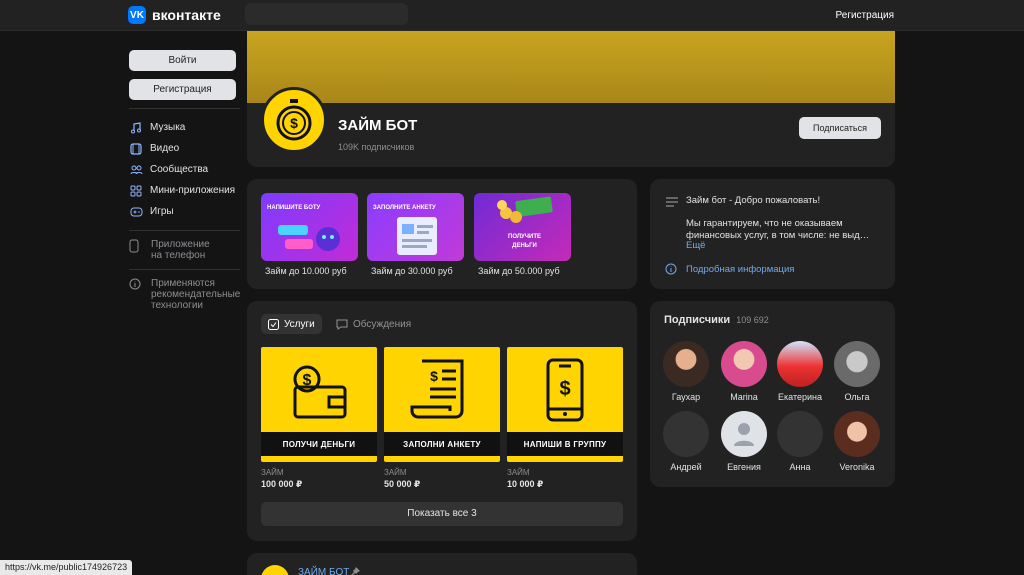 This screenshot has height=575, width=1024. I want to click on top-bar: VK вконтакте Регистрация, so click(512, 15).